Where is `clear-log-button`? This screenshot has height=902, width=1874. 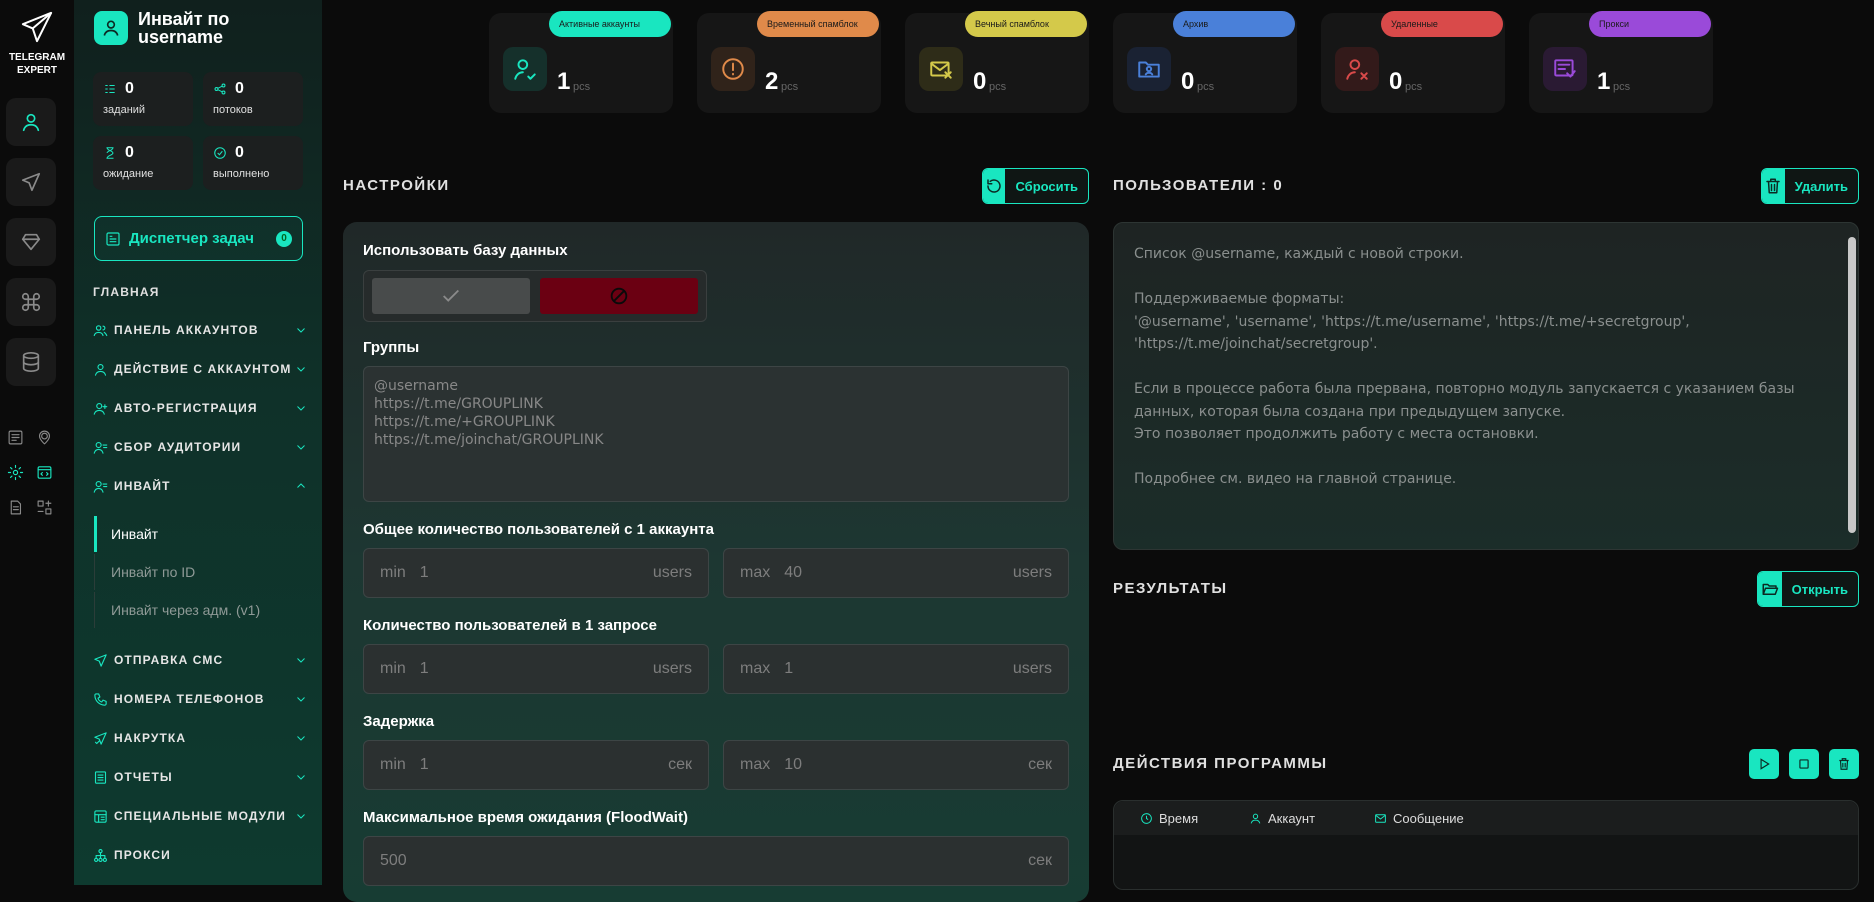 clear-log-button is located at coordinates (1844, 764).